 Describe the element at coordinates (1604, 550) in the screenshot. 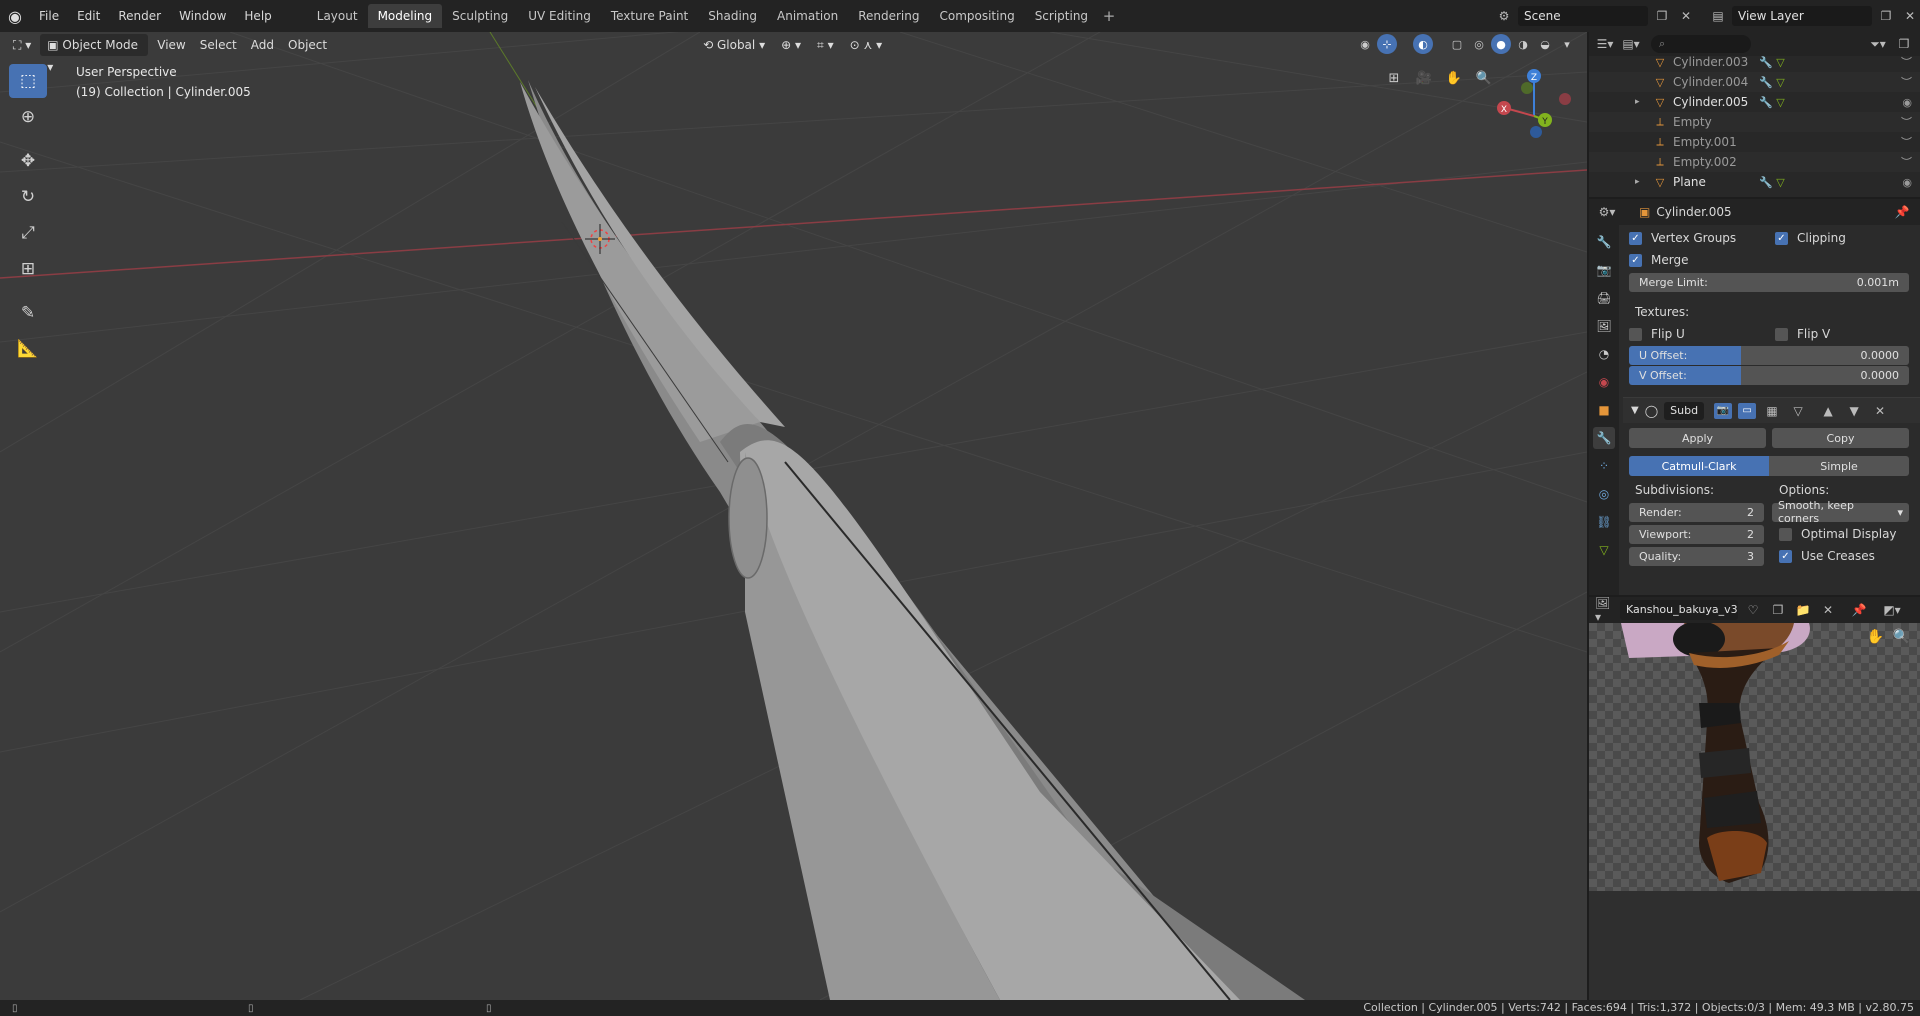

I see `data-tab-icon: ▽` at that location.